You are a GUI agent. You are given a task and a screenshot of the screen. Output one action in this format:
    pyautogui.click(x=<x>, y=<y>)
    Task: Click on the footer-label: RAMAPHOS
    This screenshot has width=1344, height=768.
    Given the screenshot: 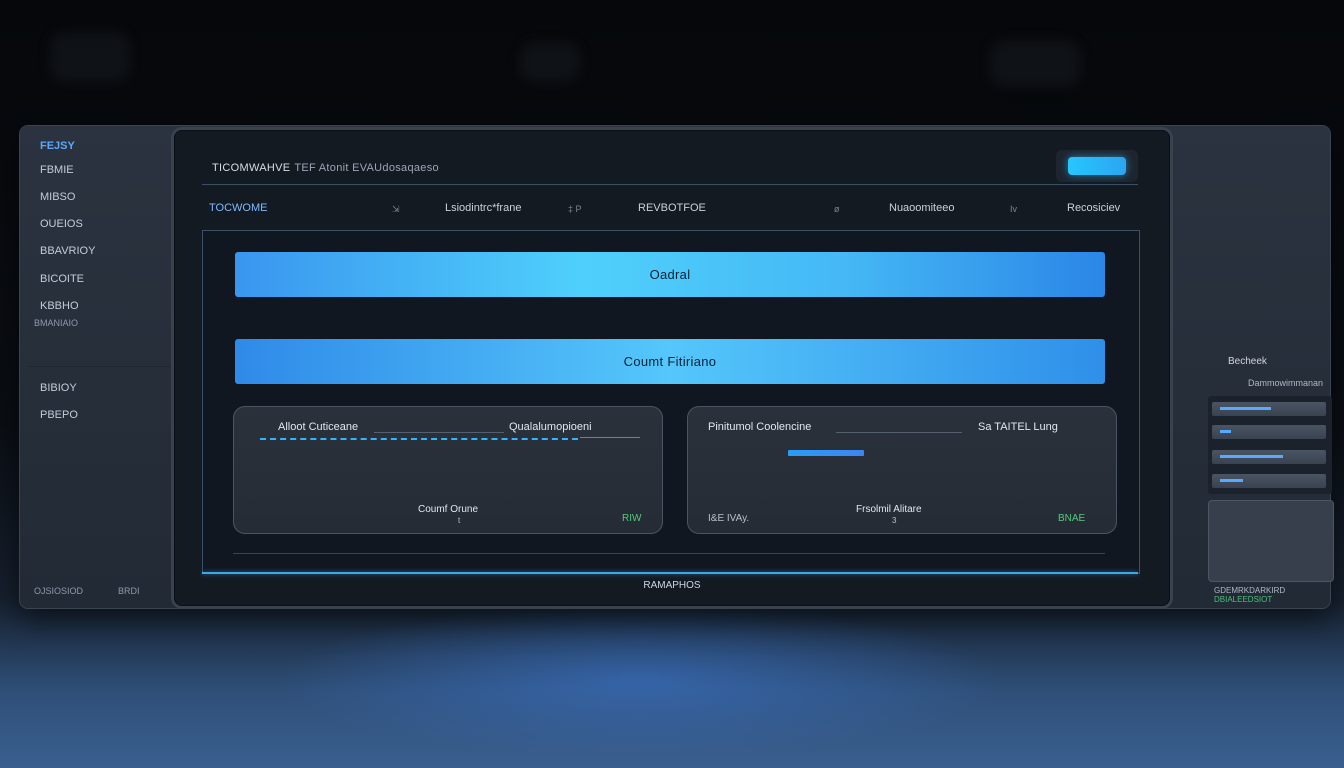 What is the action you would take?
    pyautogui.click(x=672, y=585)
    